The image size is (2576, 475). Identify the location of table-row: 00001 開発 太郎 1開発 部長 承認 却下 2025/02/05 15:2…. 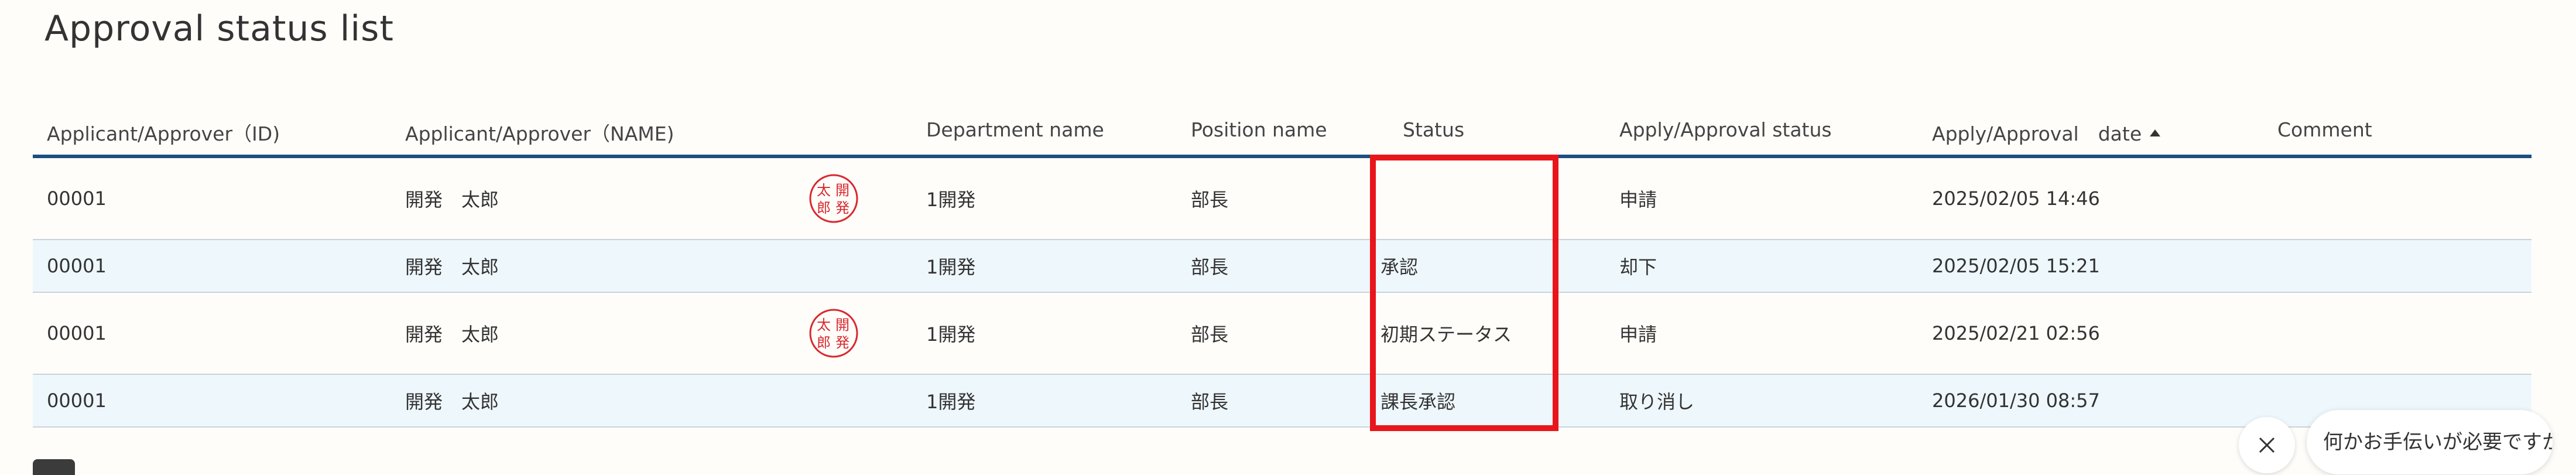
(1282, 266).